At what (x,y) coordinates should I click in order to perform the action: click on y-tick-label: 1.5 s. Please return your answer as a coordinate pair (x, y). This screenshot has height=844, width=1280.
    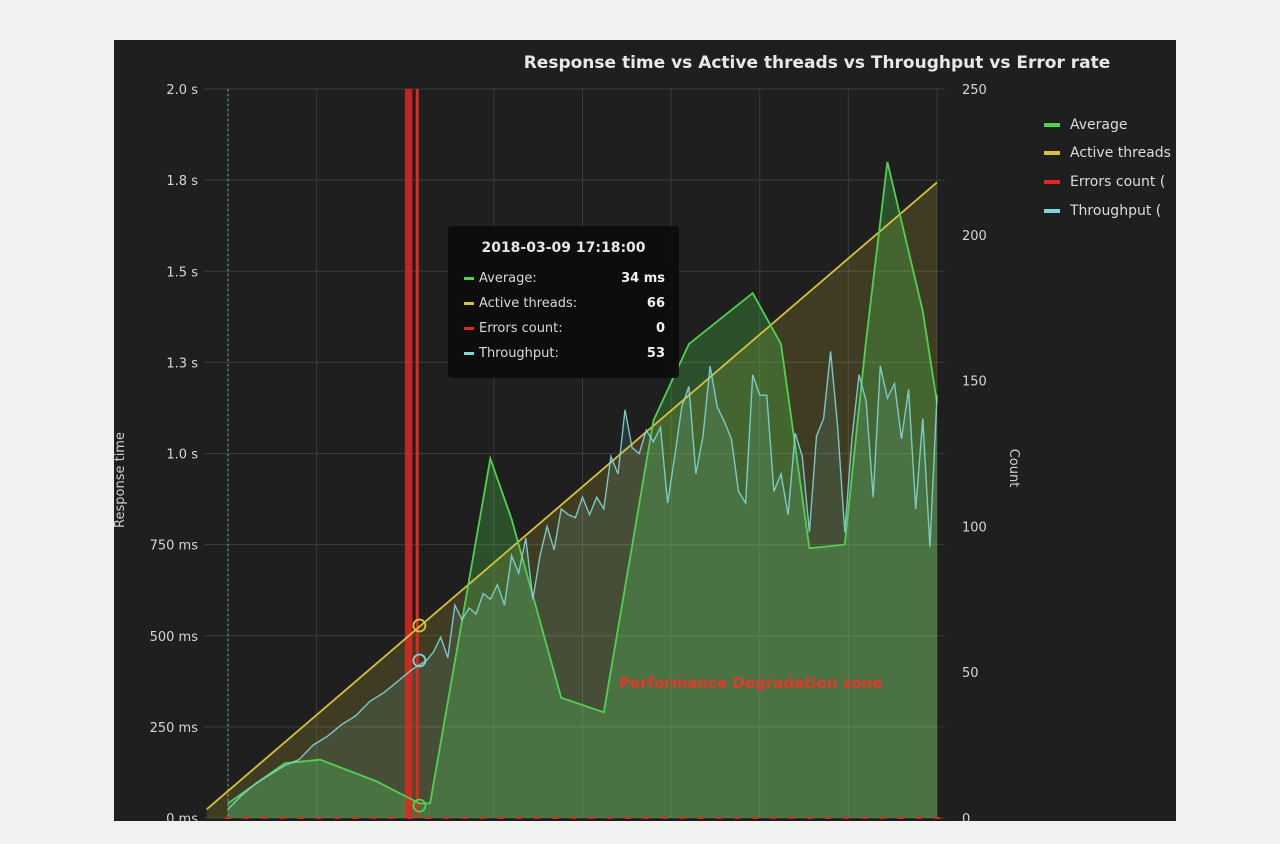
    Looking at the image, I should click on (182, 272).